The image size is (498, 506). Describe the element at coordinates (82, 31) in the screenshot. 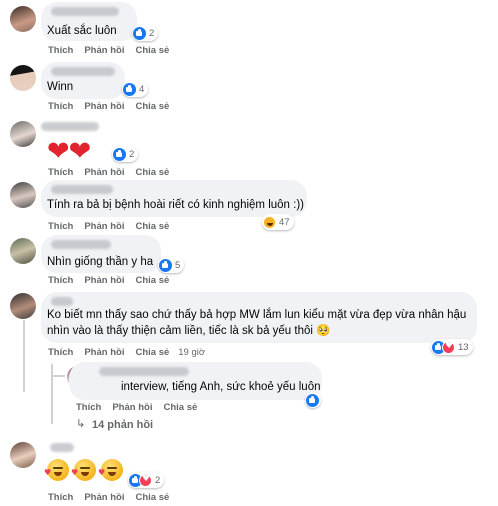

I see `comment-text: Xuất sắc luôn` at that location.